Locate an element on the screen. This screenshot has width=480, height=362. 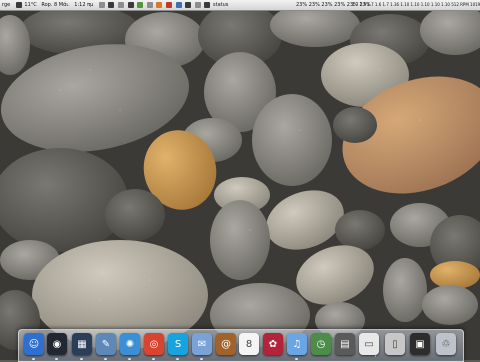
dock-item-document: ▭ is located at coordinates (369, 344).